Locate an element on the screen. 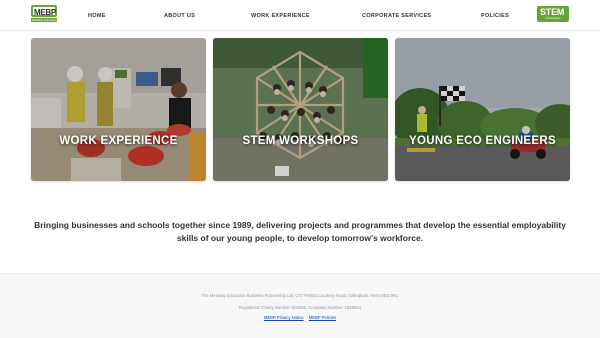  nav-corporate-services: CORPORATE SERVICES is located at coordinates (396, 16).